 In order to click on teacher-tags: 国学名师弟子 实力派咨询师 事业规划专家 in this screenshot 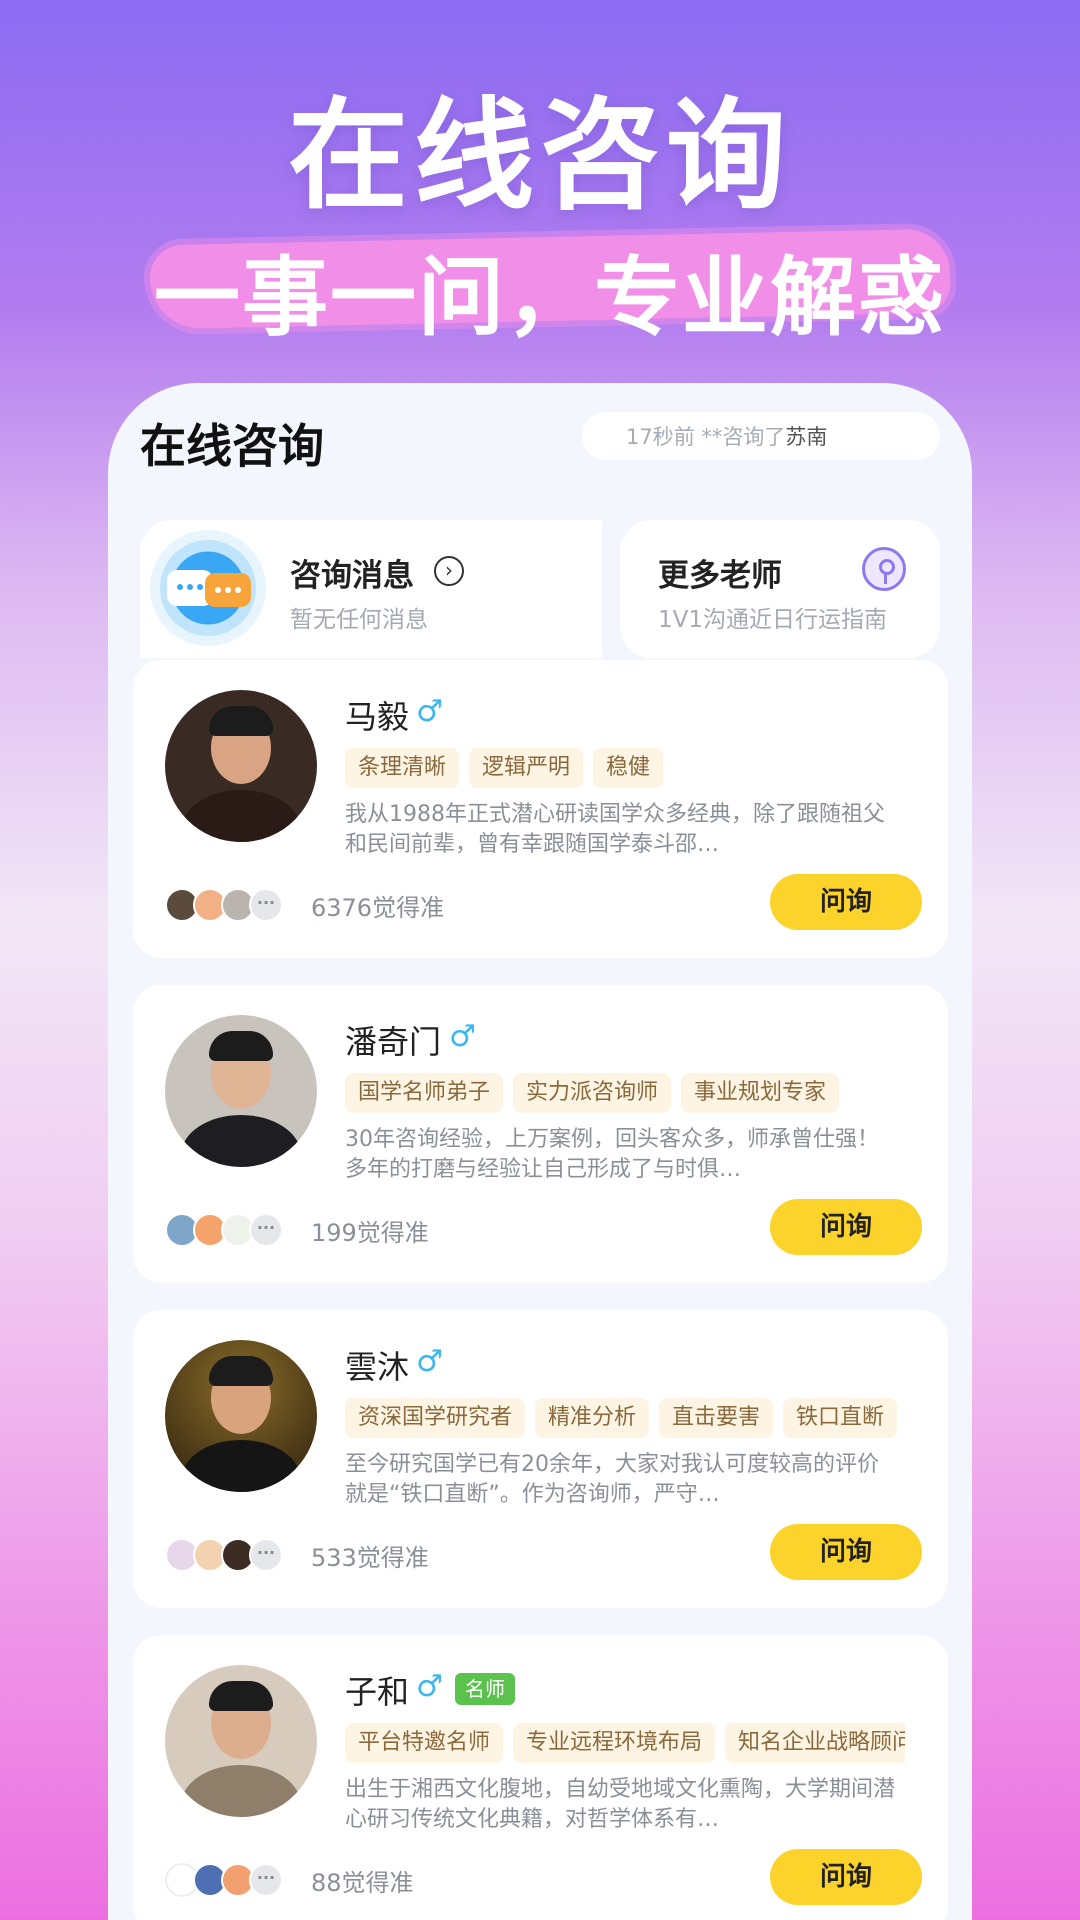, I will do `click(625, 1094)`.